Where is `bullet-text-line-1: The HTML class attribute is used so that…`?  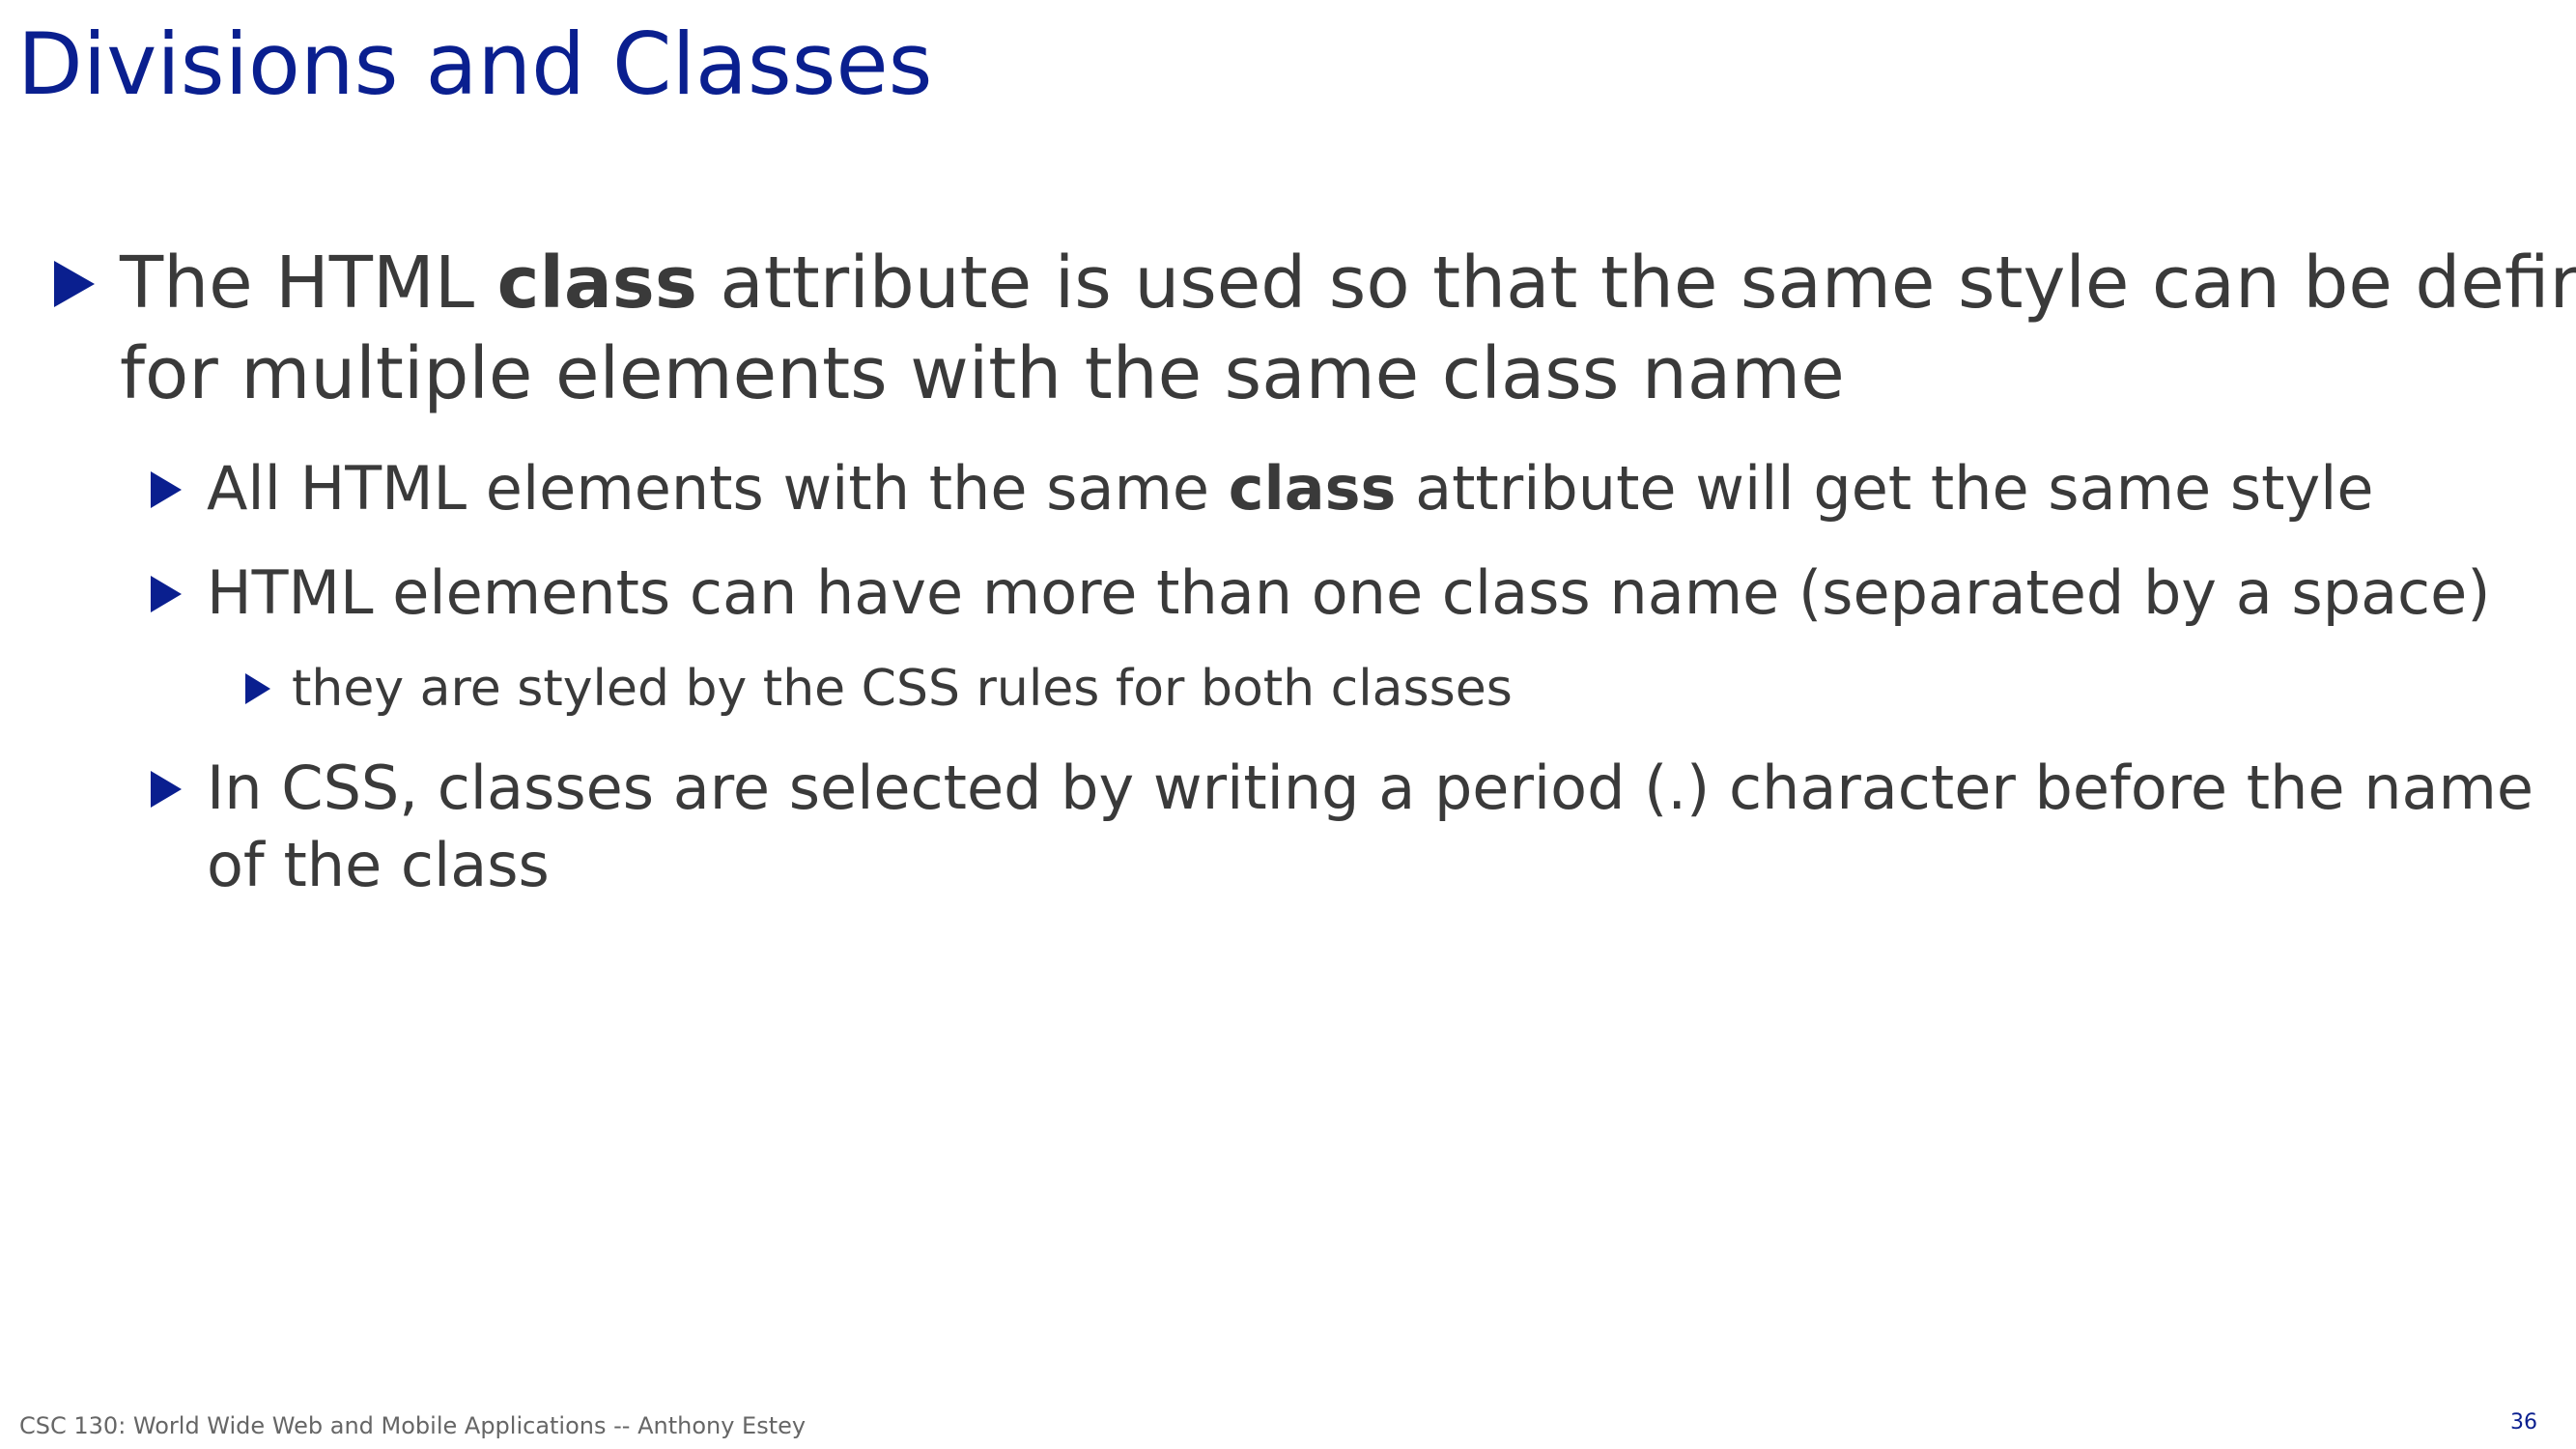 bullet-text-line-1: The HTML class attribute is used so that… is located at coordinates (1348, 283).